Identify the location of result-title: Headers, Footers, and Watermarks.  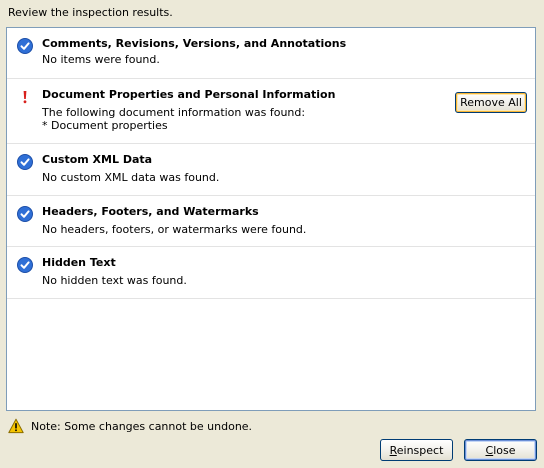
(150, 211).